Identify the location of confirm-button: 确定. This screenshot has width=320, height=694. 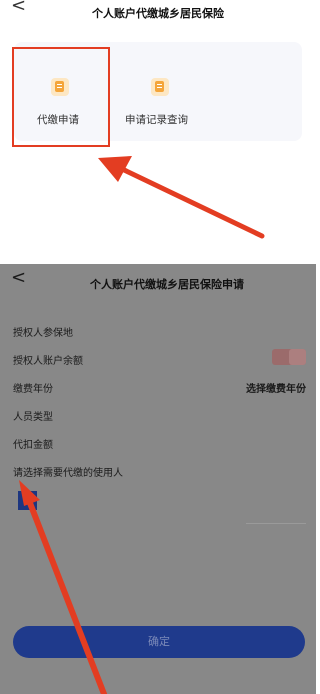
(159, 642).